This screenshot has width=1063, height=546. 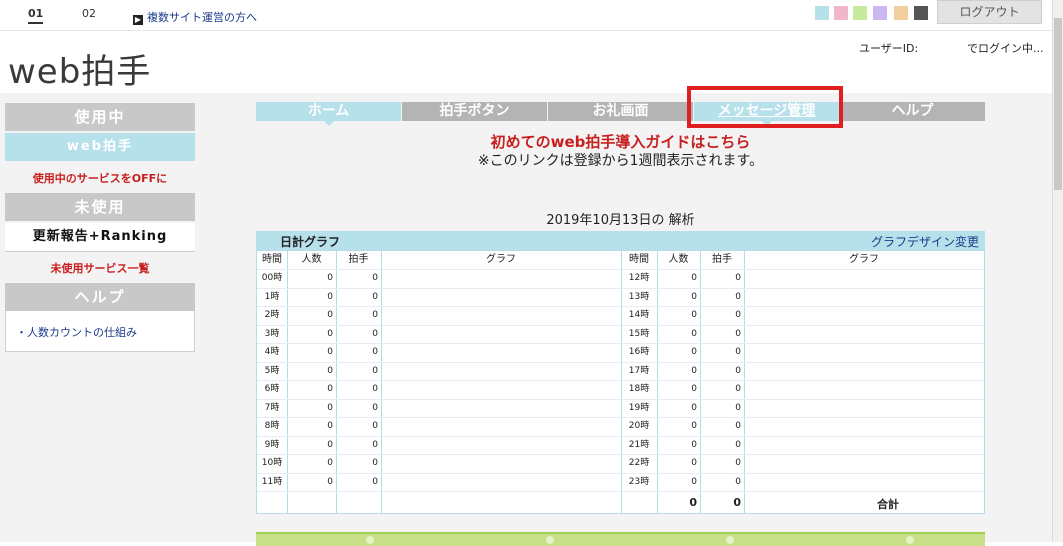 What do you see at coordinates (100, 147) in the screenshot?
I see `sidebar-item-web-hakushu: web拍手` at bounding box center [100, 147].